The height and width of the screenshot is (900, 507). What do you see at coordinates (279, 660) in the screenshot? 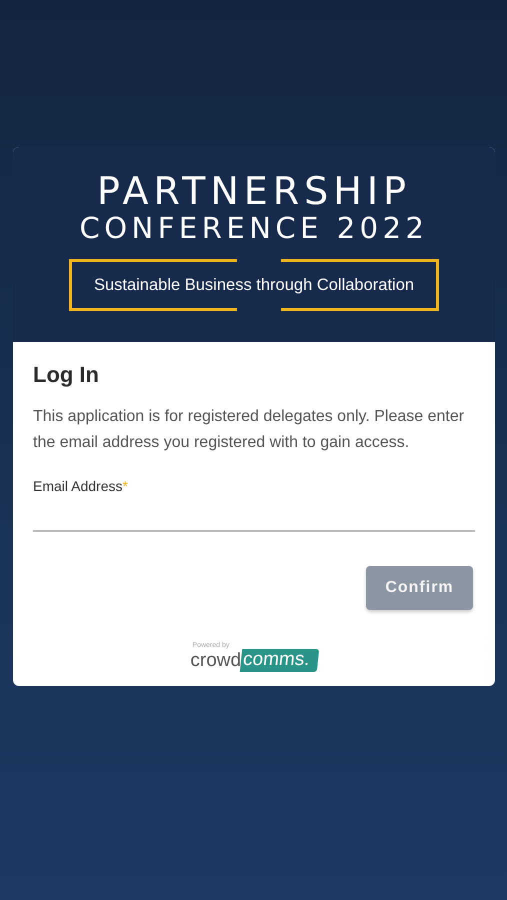
I see `brand-badge: comms.` at bounding box center [279, 660].